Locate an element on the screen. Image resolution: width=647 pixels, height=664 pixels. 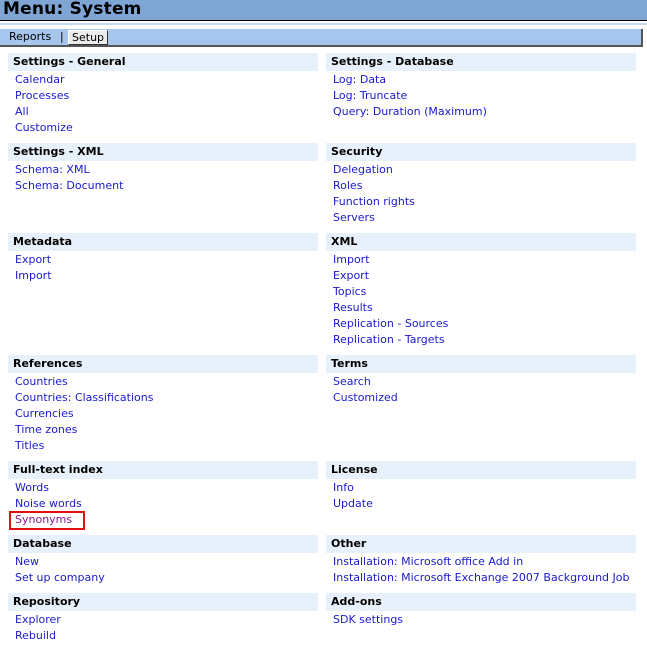
section-repository: Repository Explorer Rebuild is located at coordinates (163, 618).